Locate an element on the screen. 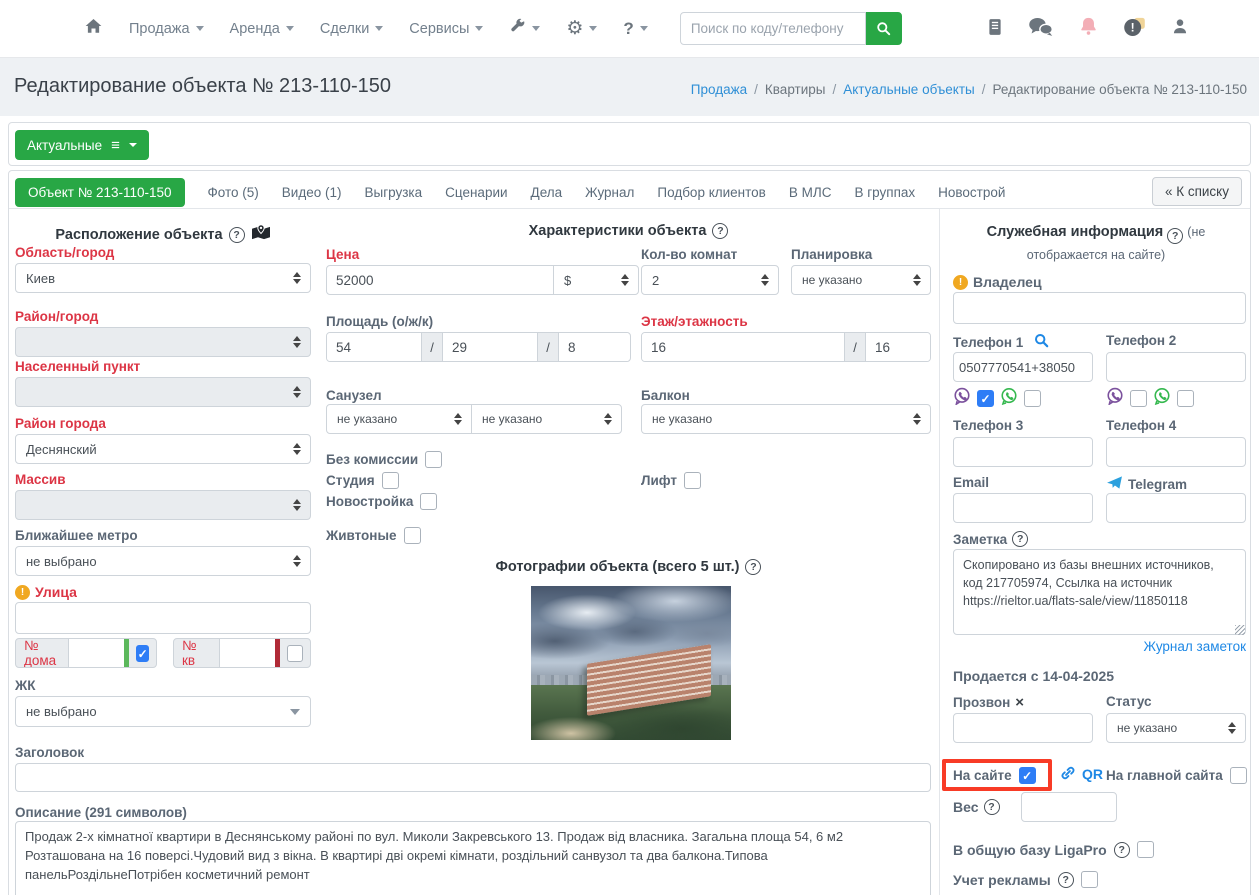  notifications-bell-icon is located at coordinates (1088, 29).